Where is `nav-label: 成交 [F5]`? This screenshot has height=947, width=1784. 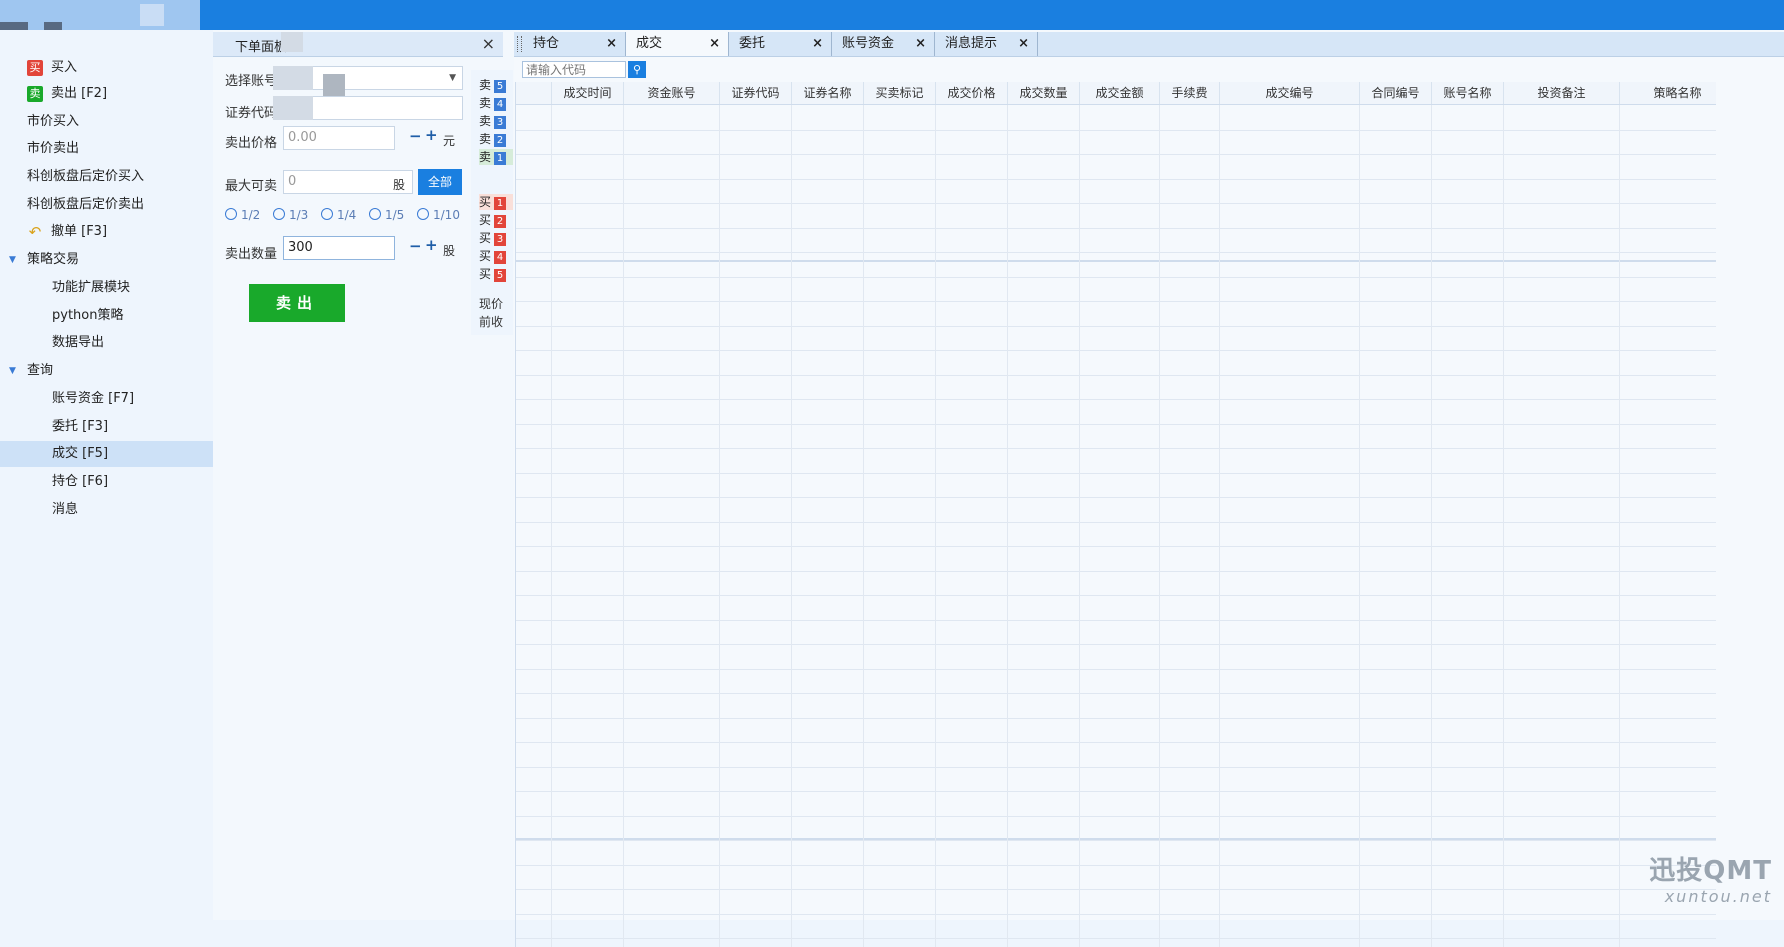 nav-label: 成交 [F5] is located at coordinates (80, 453).